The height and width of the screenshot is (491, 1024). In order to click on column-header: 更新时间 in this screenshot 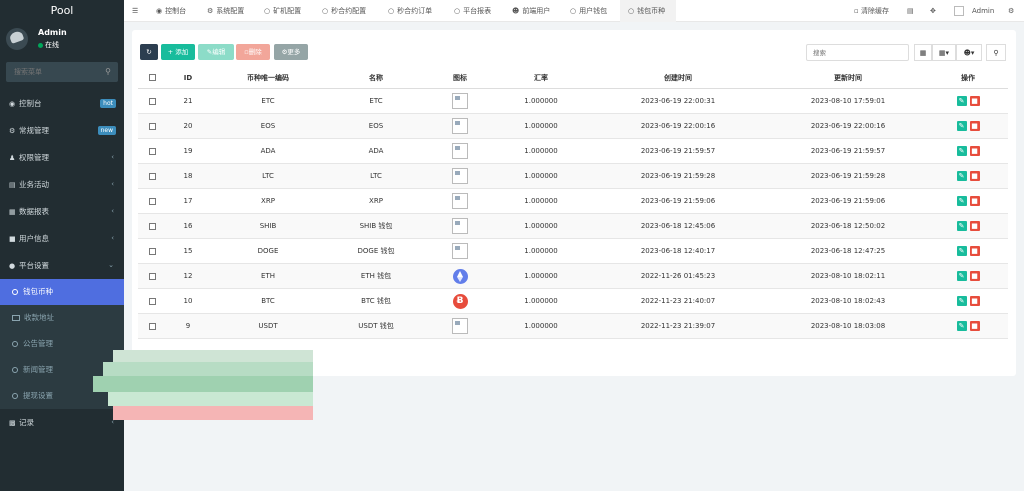, I will do `click(848, 77)`.